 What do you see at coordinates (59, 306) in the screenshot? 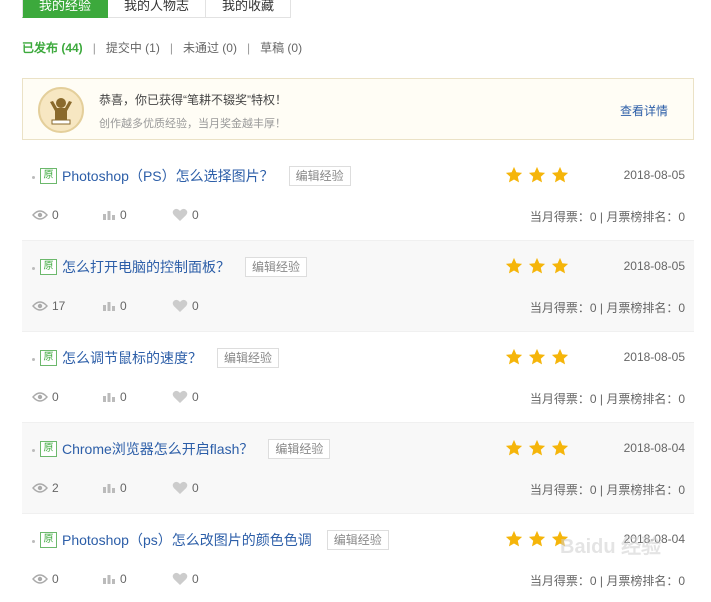
I see `views-count: 17` at bounding box center [59, 306].